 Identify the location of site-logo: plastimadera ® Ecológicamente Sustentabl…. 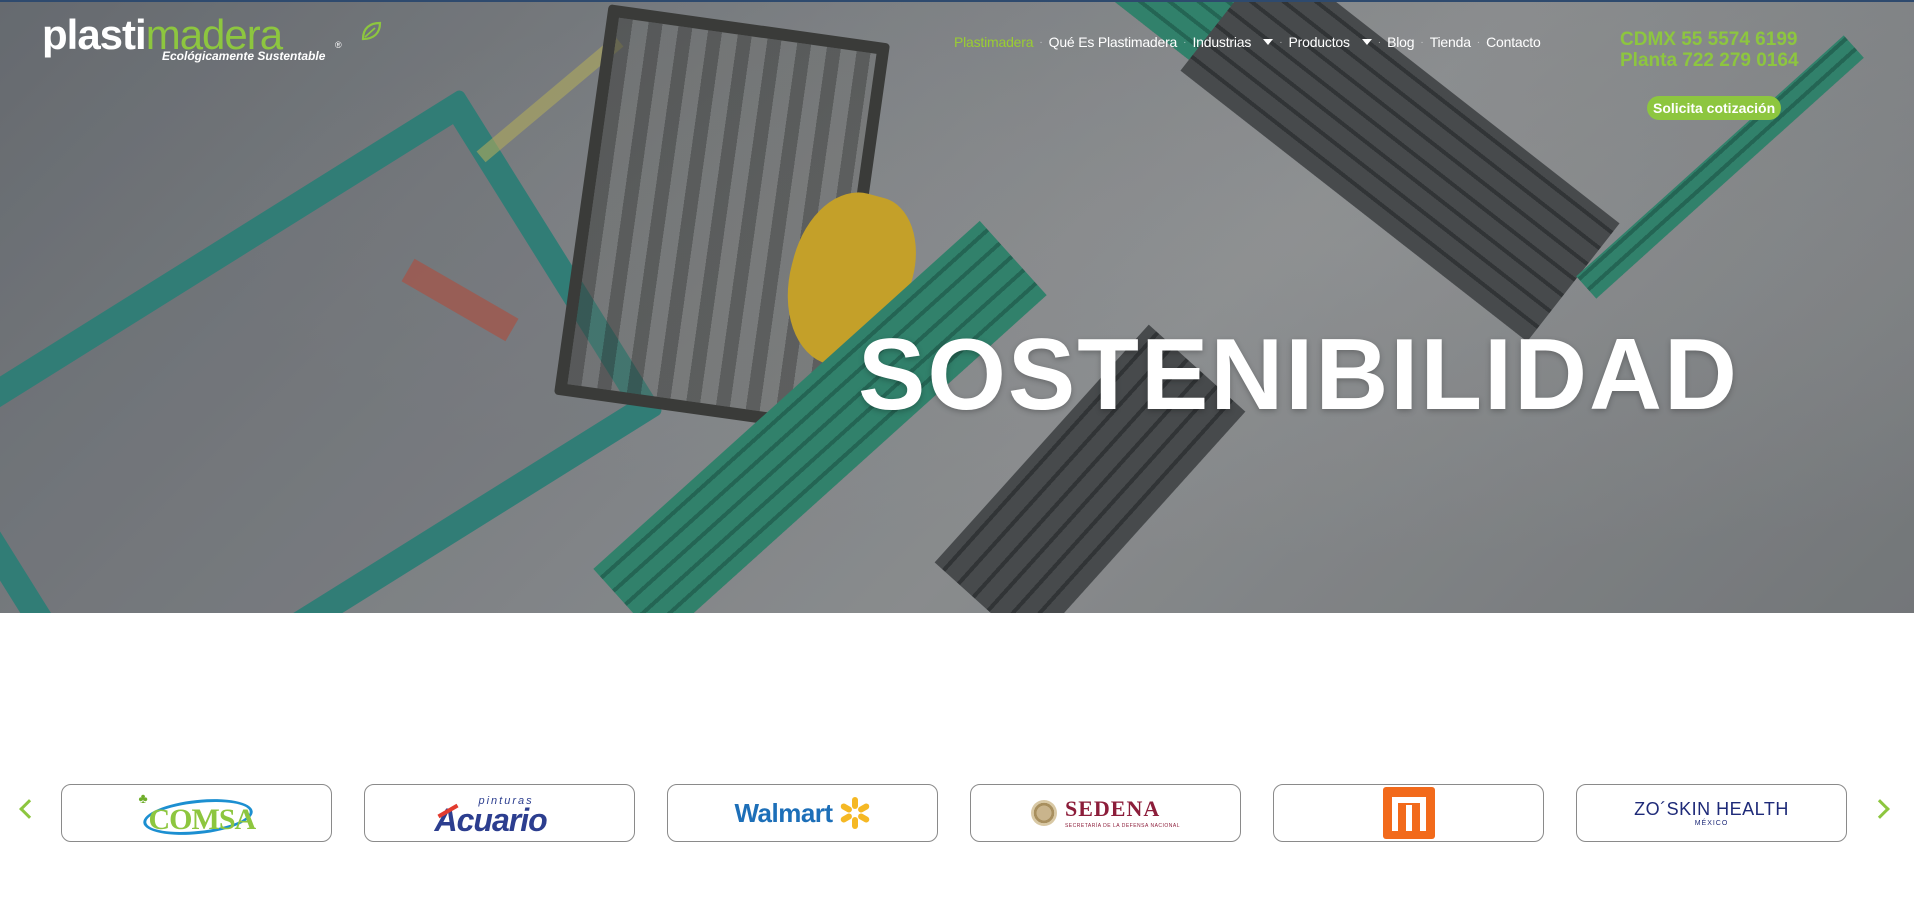
(212, 43).